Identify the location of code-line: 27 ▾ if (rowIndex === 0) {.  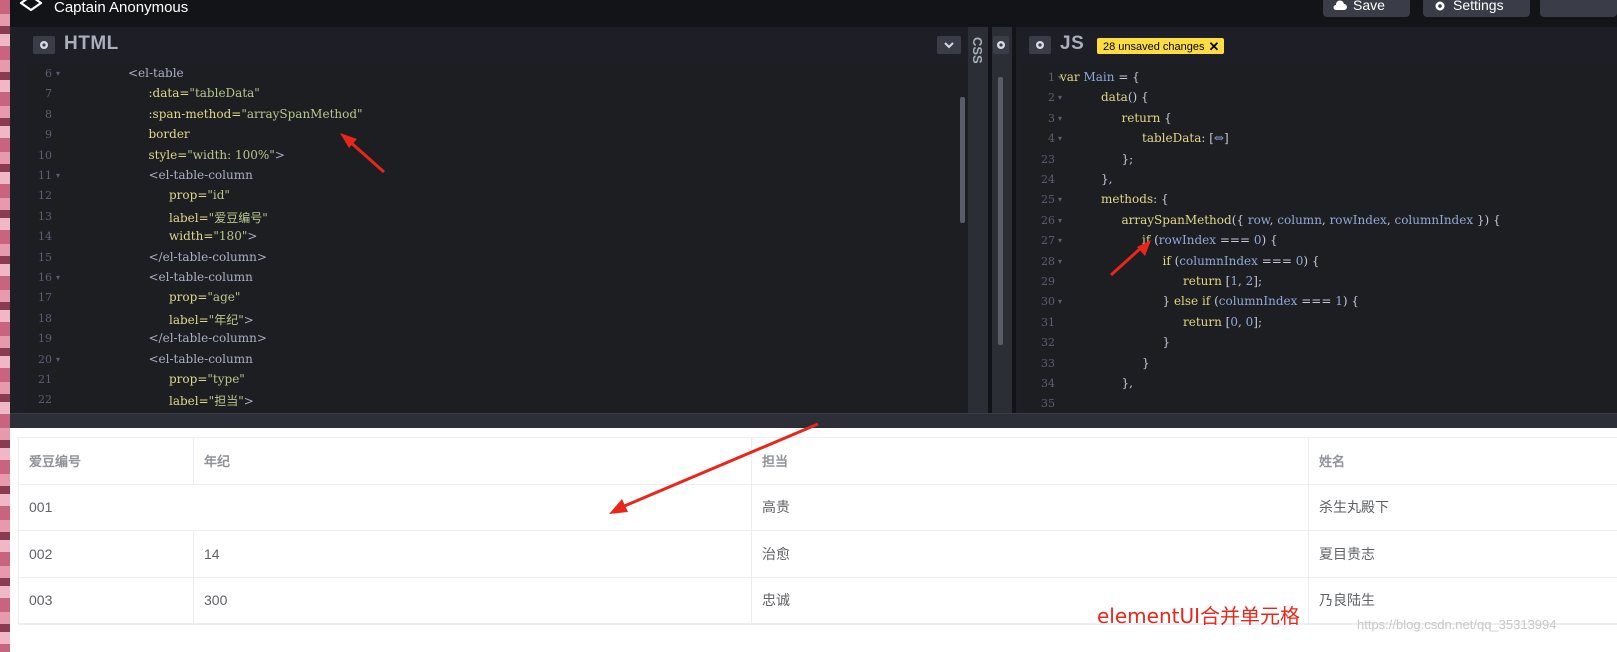
(1319, 240).